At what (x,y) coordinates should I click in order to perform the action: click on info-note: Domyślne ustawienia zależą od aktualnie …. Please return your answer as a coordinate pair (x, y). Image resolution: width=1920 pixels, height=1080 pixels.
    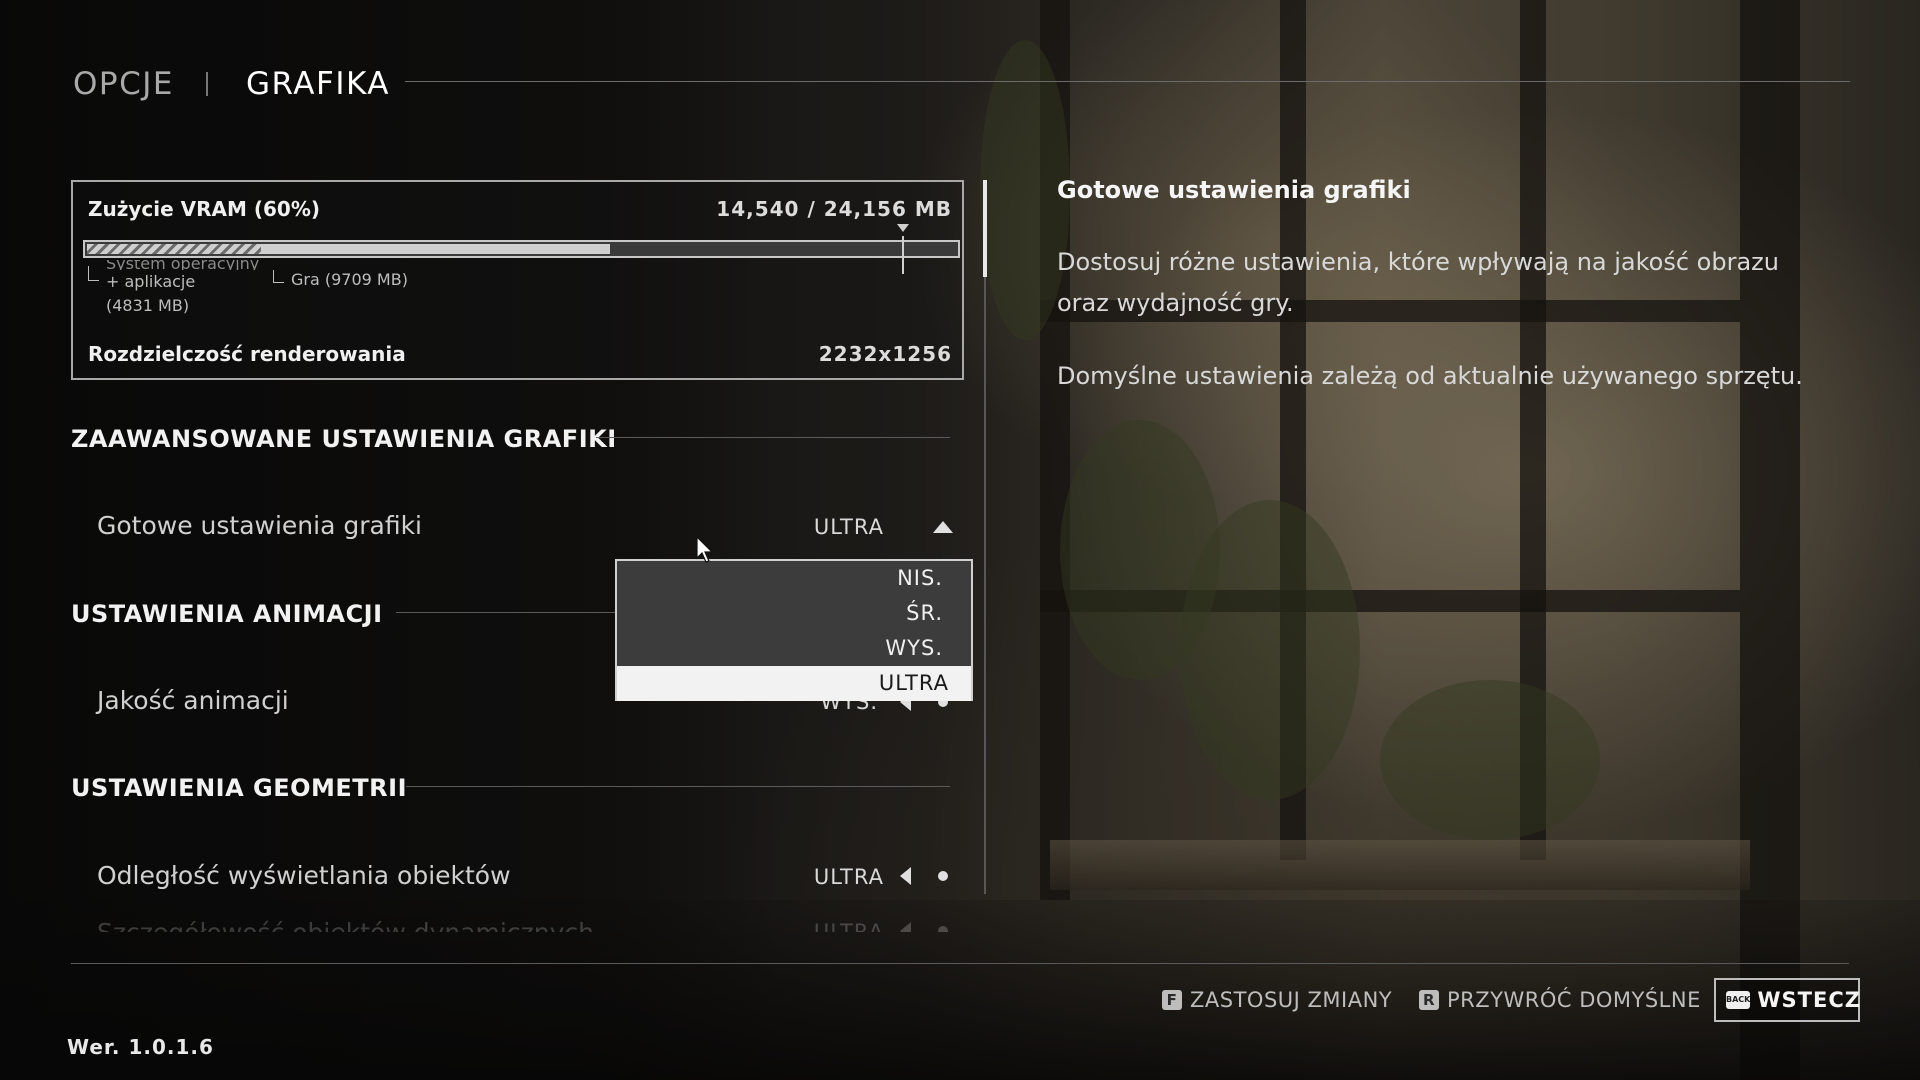
    Looking at the image, I should click on (1430, 376).